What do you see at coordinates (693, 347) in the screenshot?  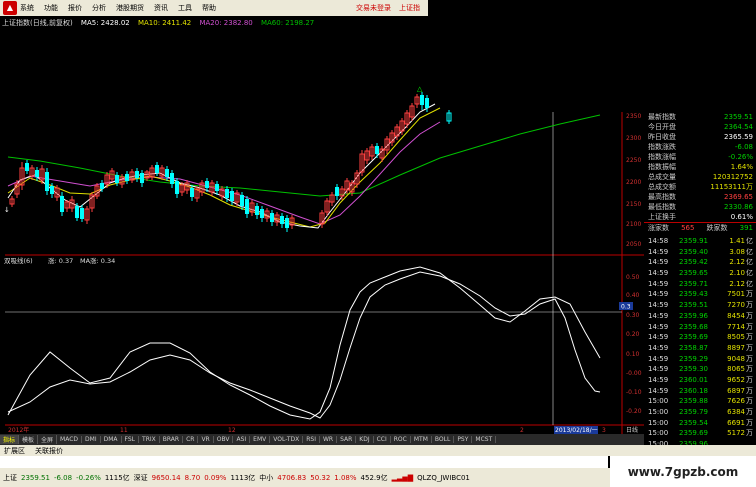 I see `tick-price: 2358.87` at bounding box center [693, 347].